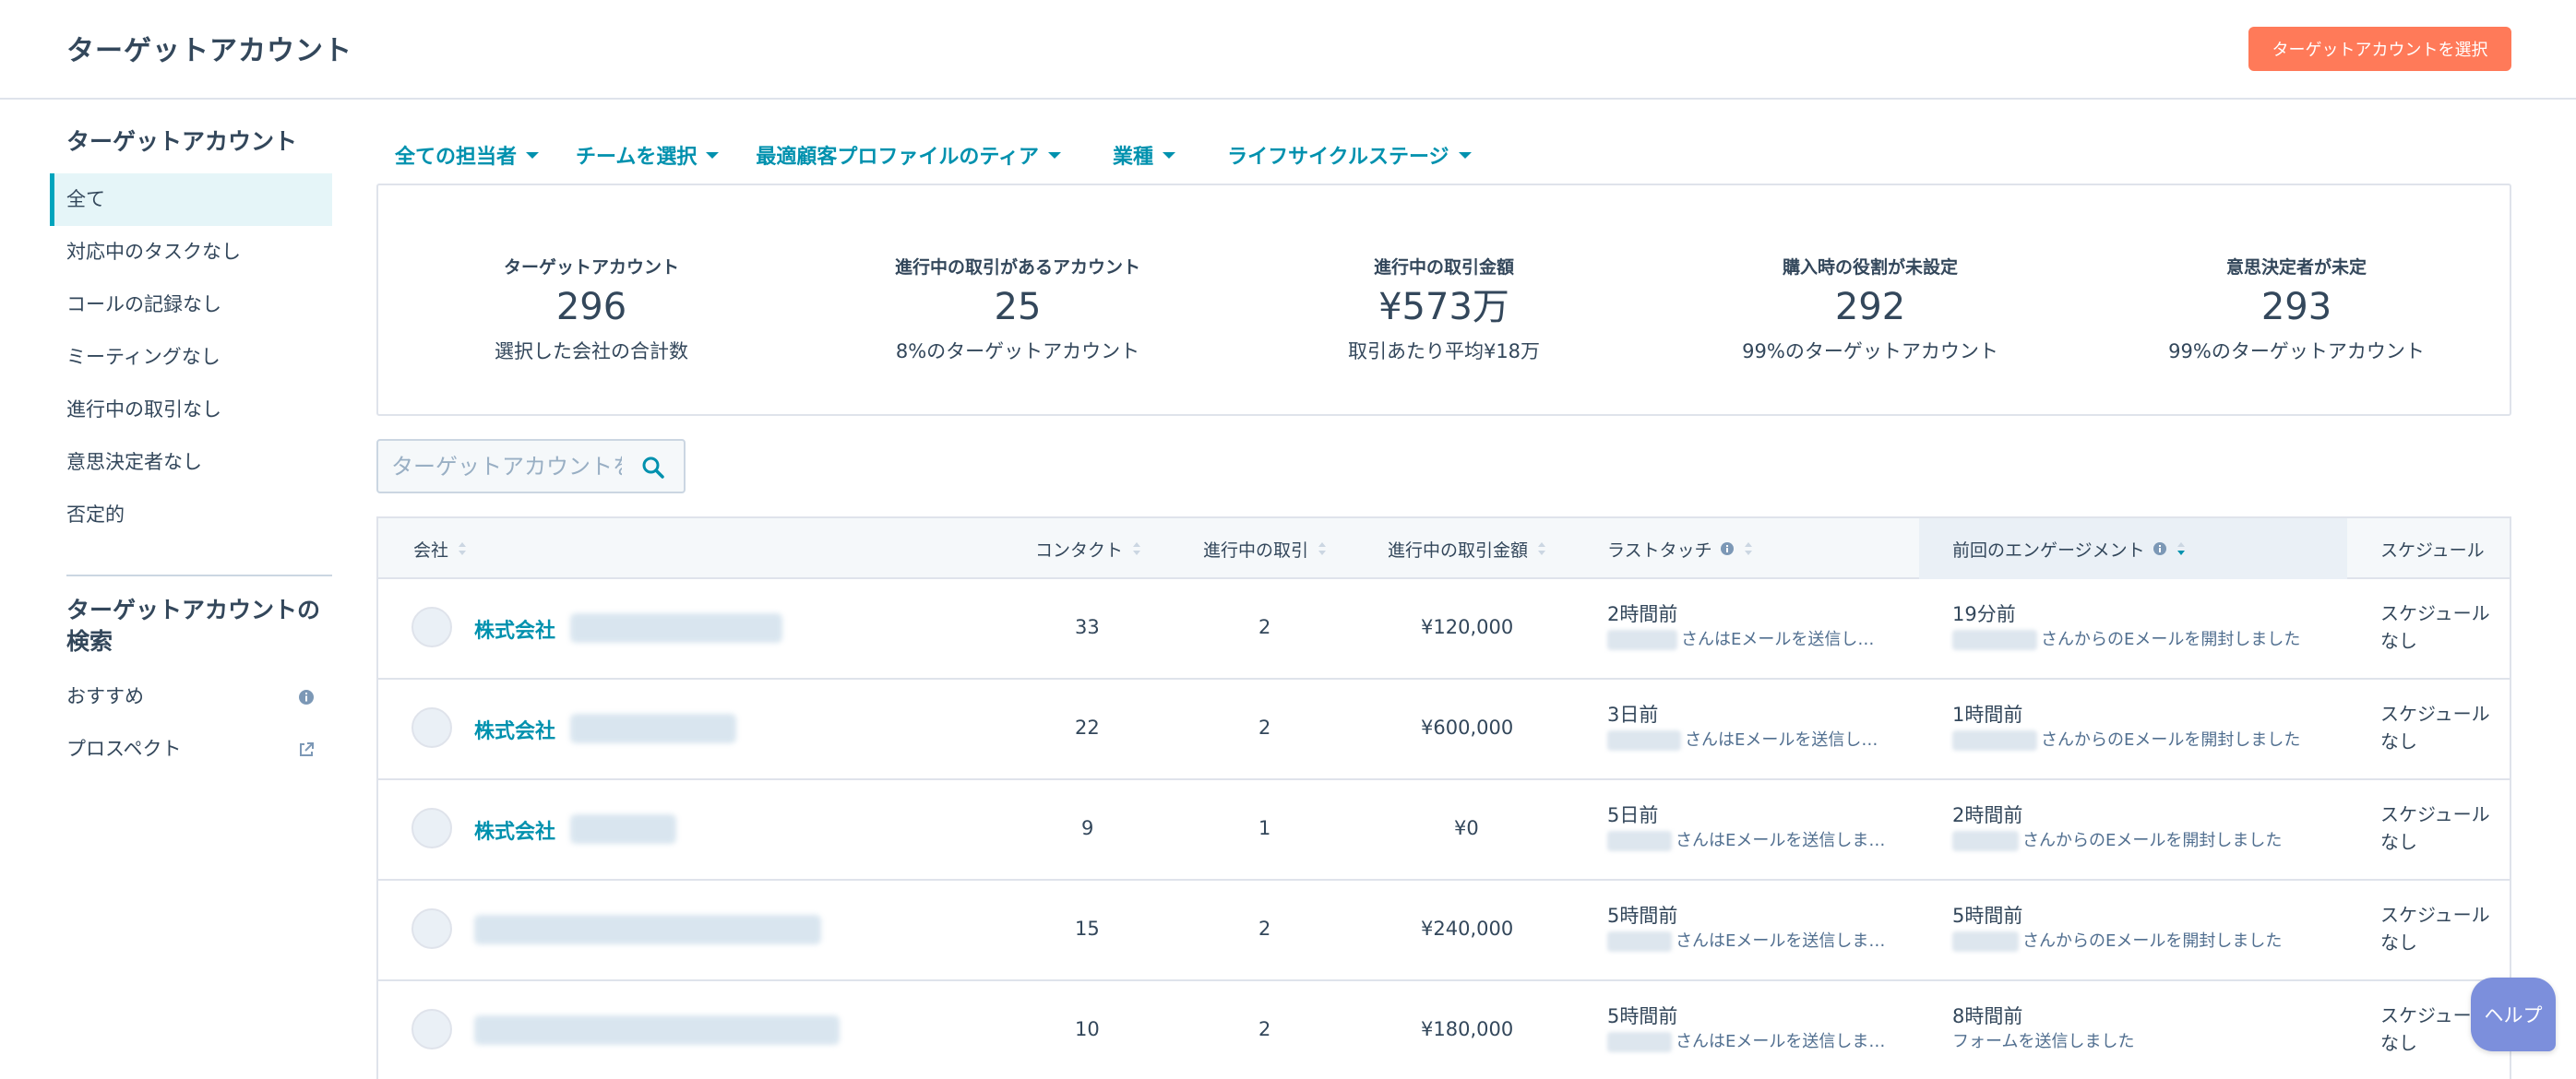 The width and height of the screenshot is (2576, 1079). Describe the element at coordinates (191, 357) in the screenshot. I see `sidebar-item-no-meetings: ミーティングなし` at that location.